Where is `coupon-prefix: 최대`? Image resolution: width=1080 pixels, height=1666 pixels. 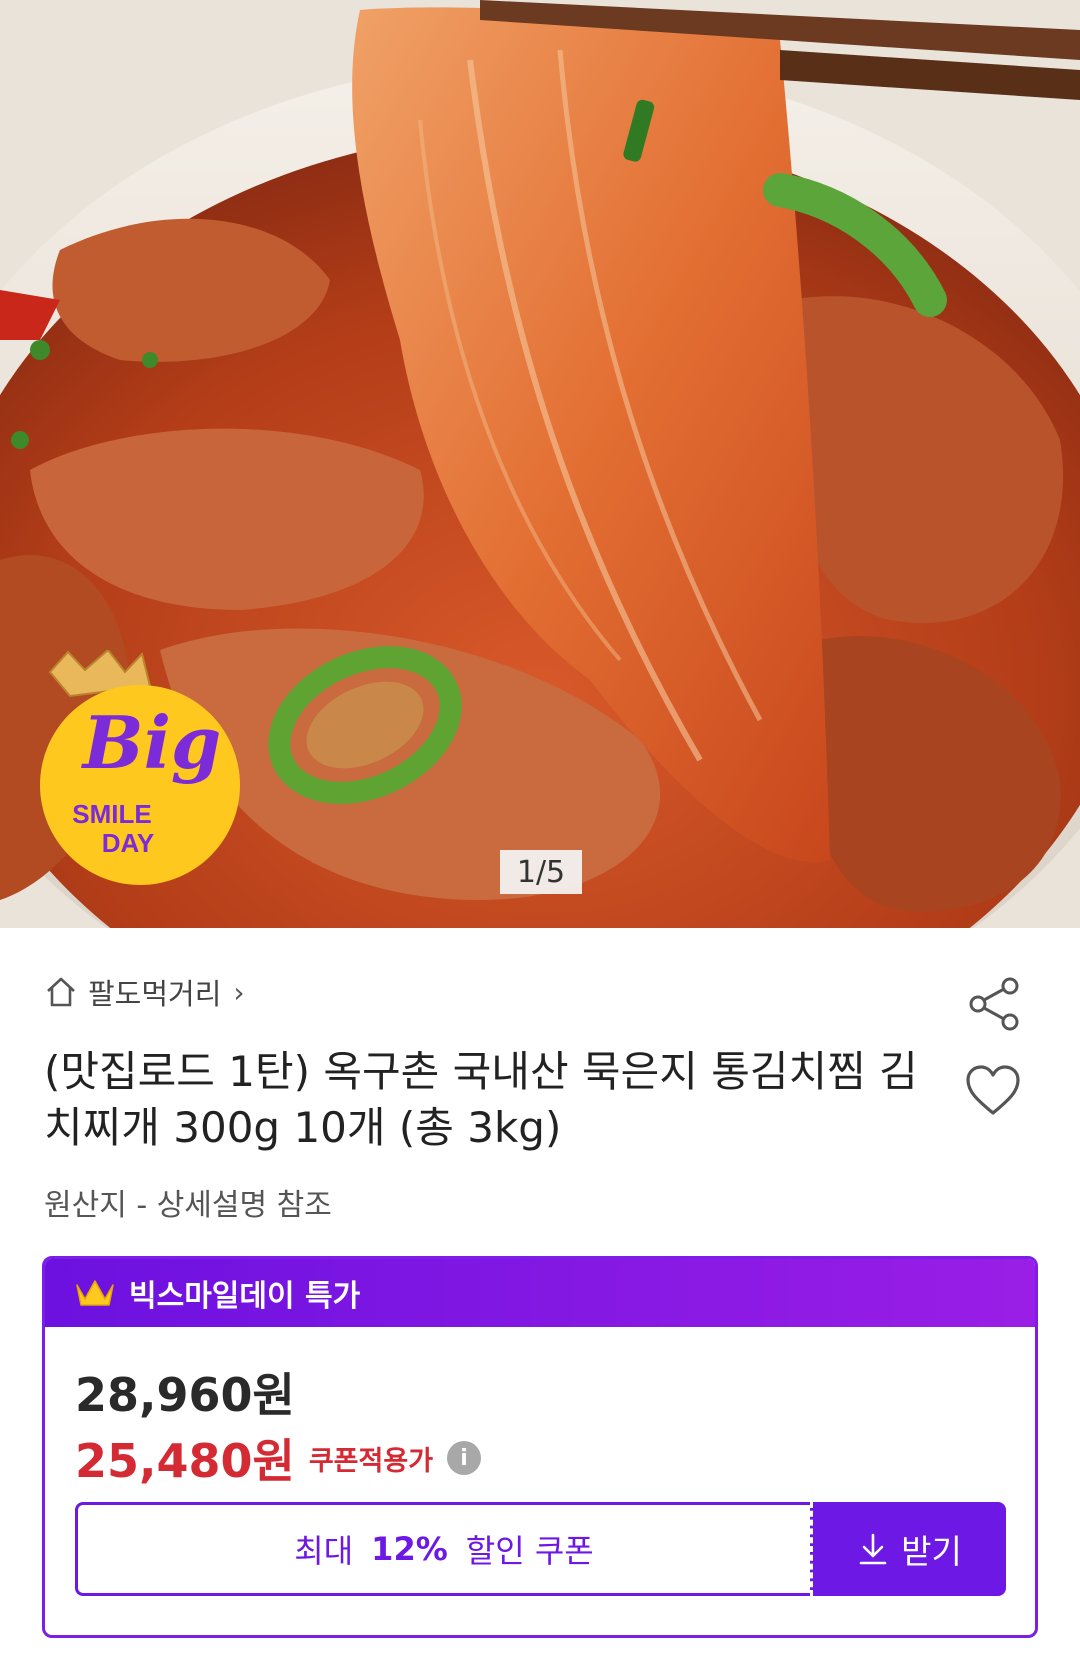
coupon-prefix: 최대 is located at coordinates (324, 1551).